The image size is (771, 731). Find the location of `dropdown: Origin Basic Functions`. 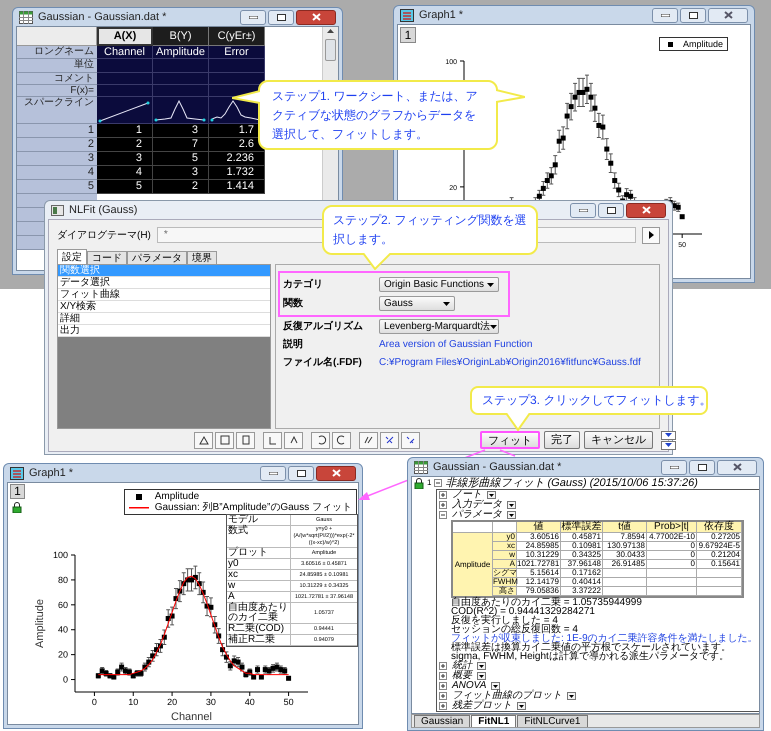

dropdown: Origin Basic Functions is located at coordinates (439, 284).